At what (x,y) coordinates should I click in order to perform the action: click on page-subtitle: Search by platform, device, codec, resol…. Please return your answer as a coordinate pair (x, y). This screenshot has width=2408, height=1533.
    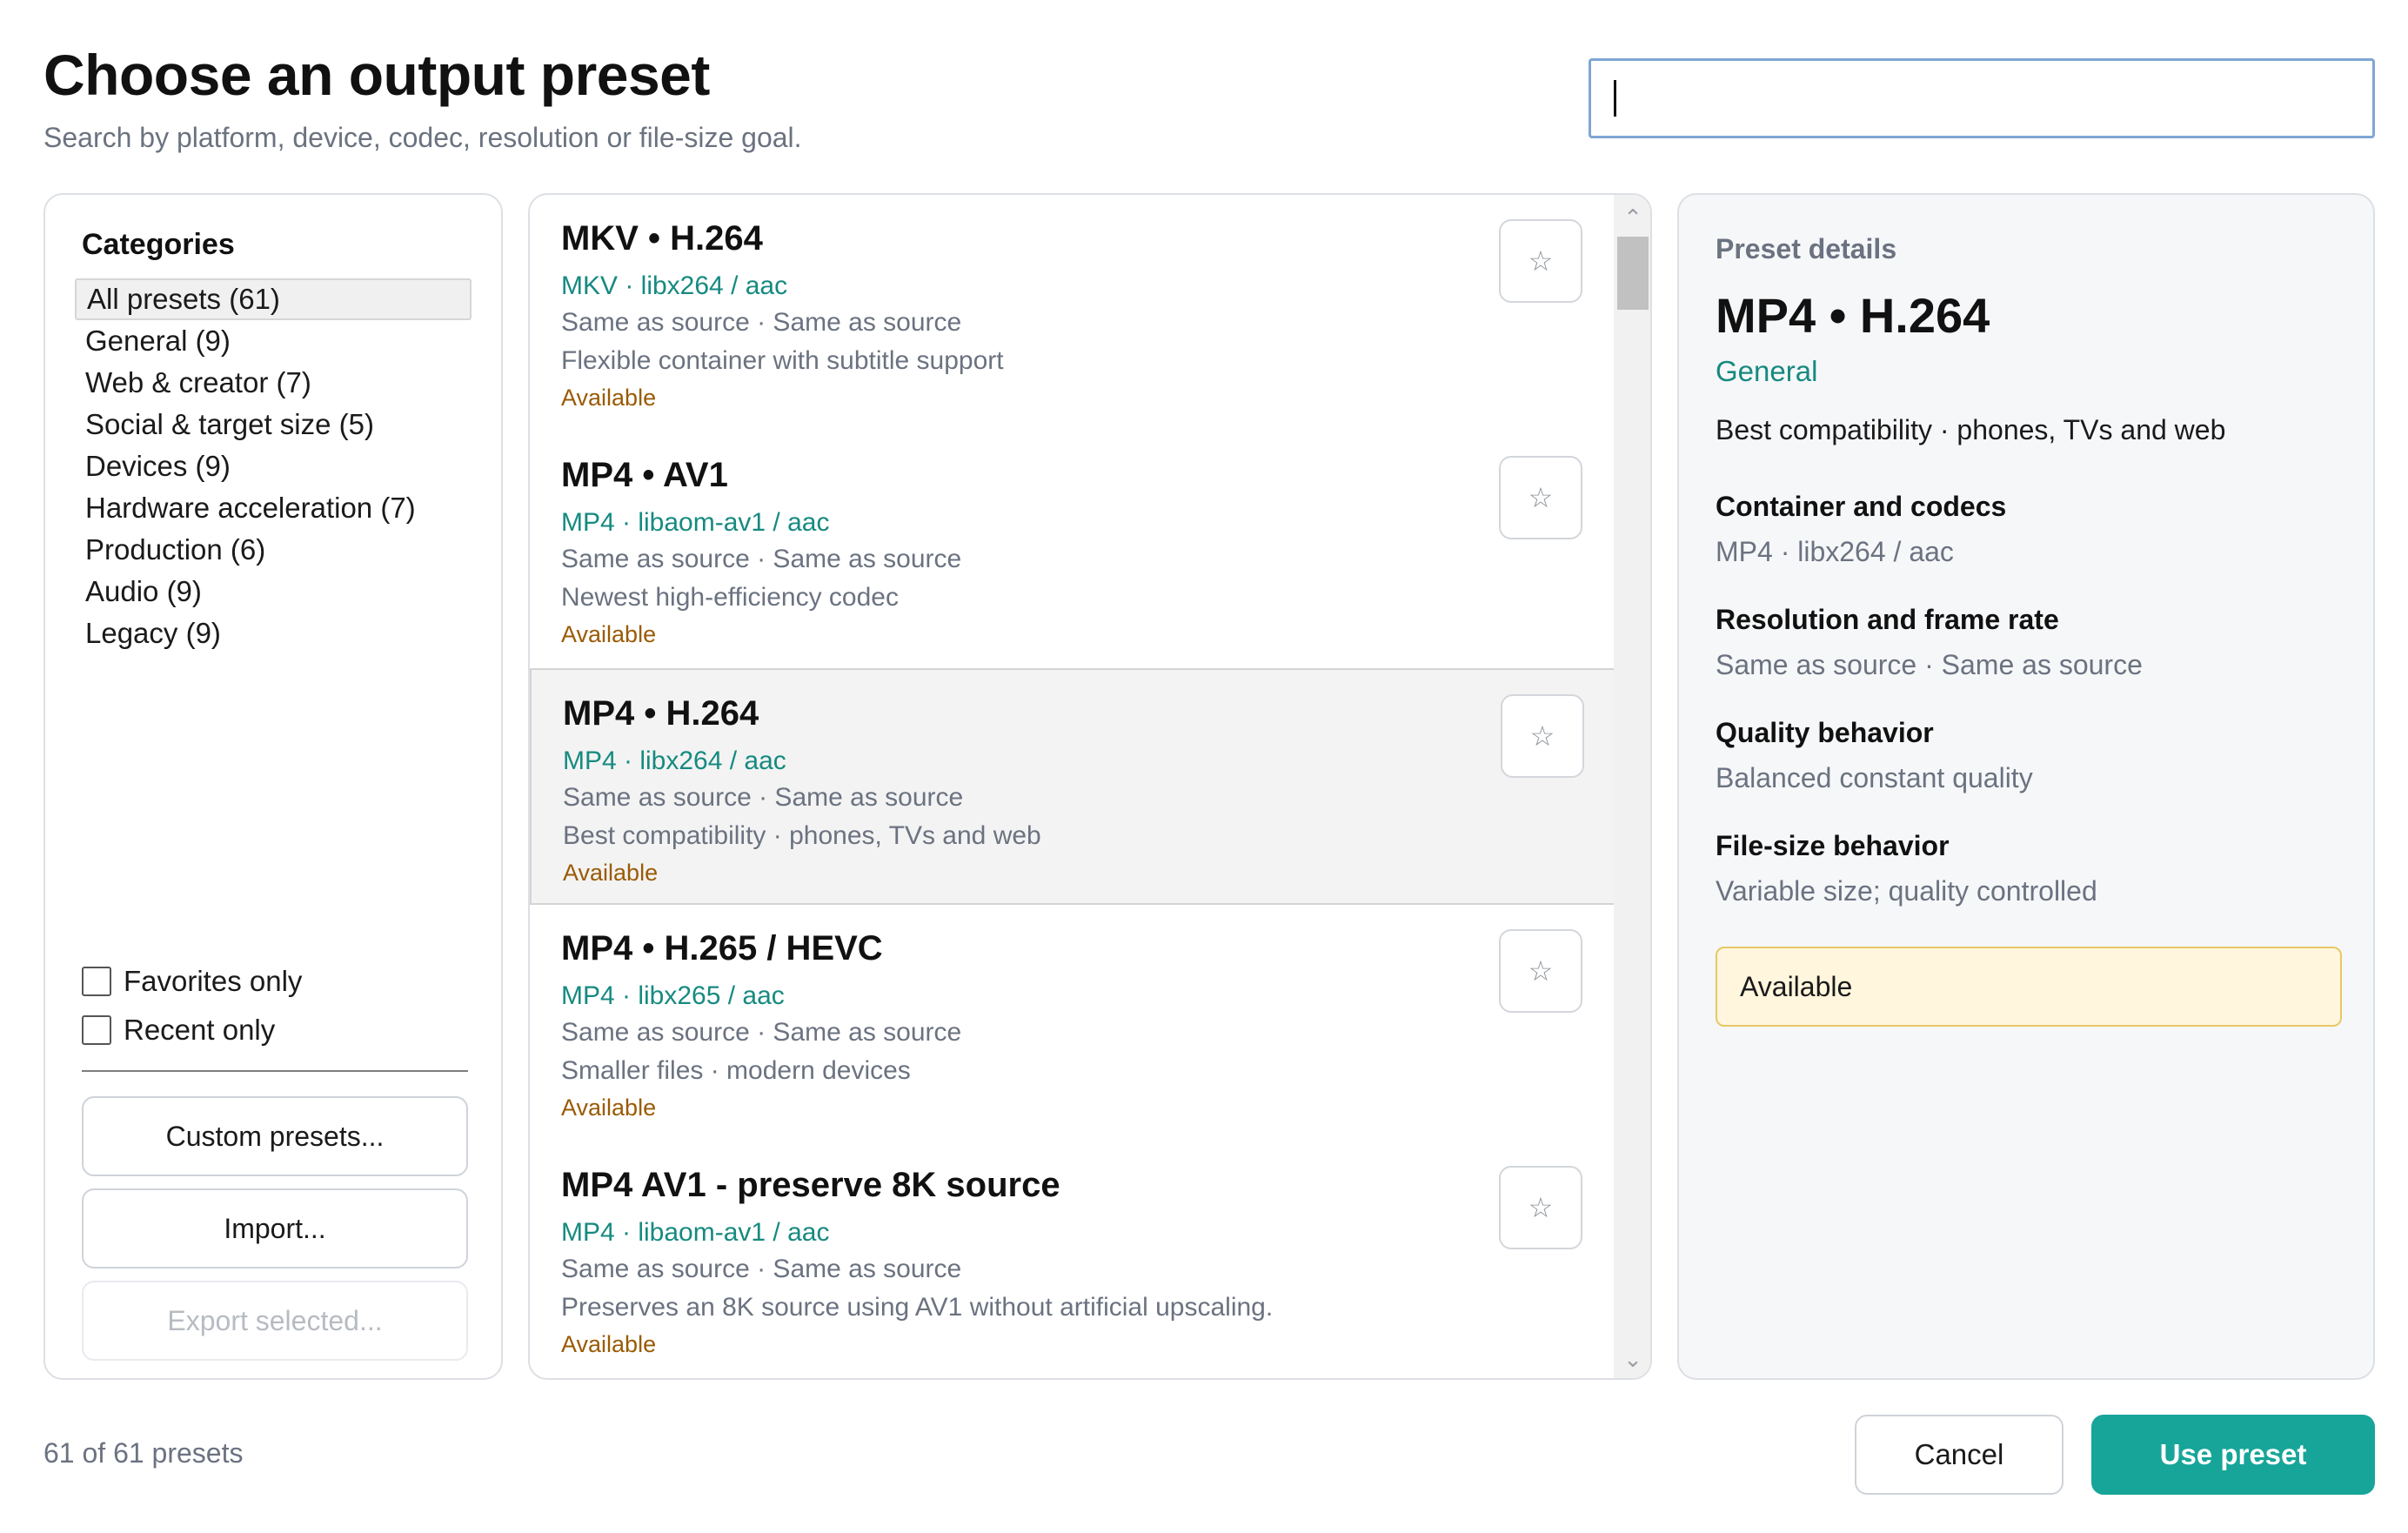
    Looking at the image, I should click on (423, 138).